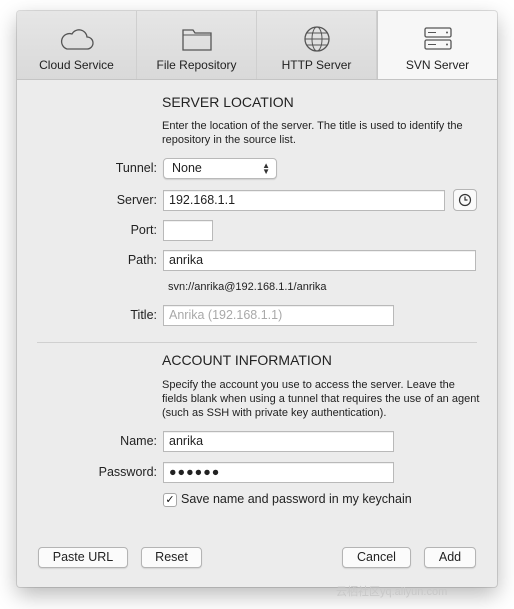 The width and height of the screenshot is (514, 609). I want to click on tab-http-server: HTTP Server, so click(317, 45).